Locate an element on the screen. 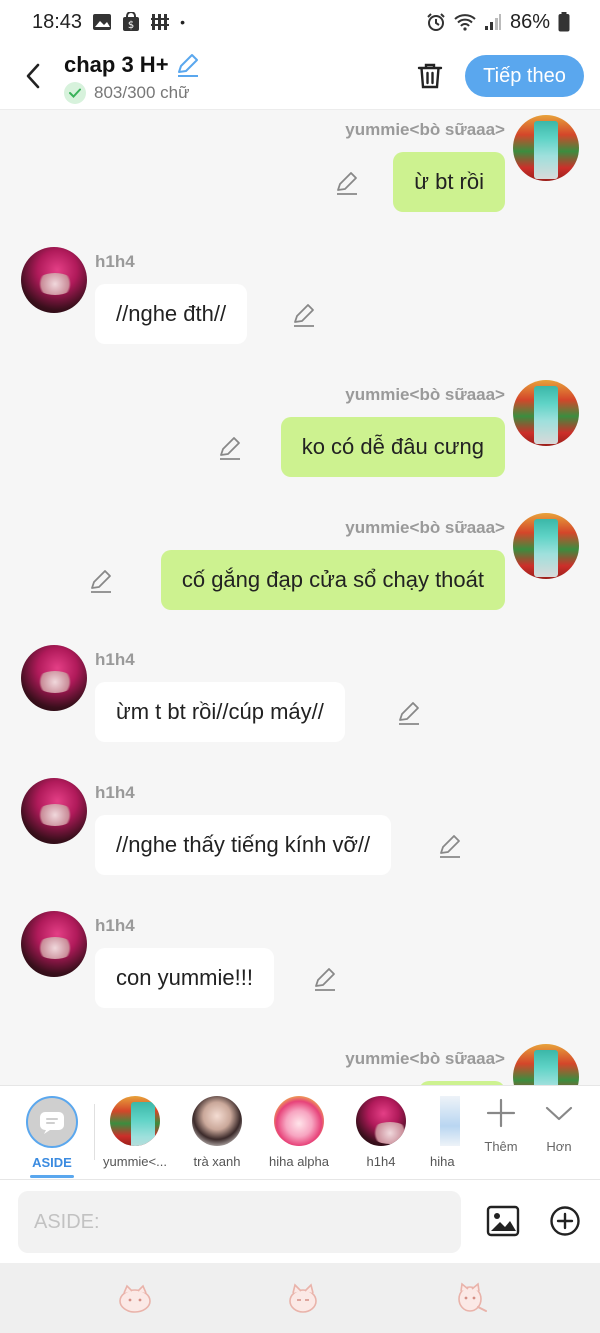 This screenshot has height=1333, width=600. trash-icon is located at coordinates (430, 76).